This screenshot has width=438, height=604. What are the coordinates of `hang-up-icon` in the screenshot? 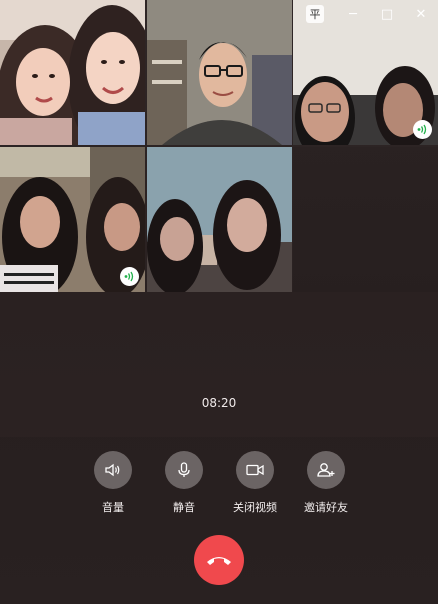 It's located at (219, 561).